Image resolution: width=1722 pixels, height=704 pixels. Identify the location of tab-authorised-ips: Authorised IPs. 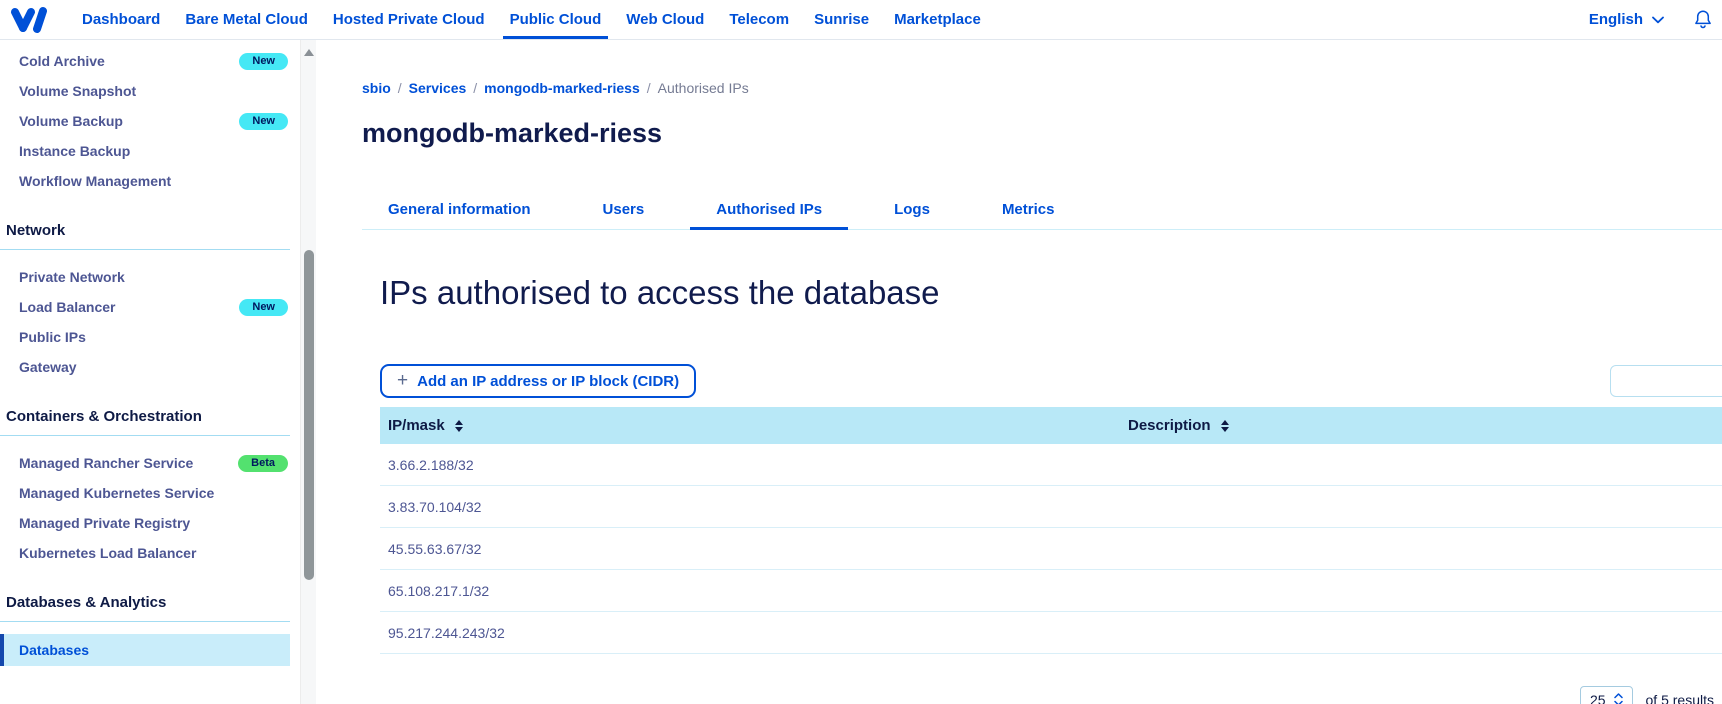
(769, 215).